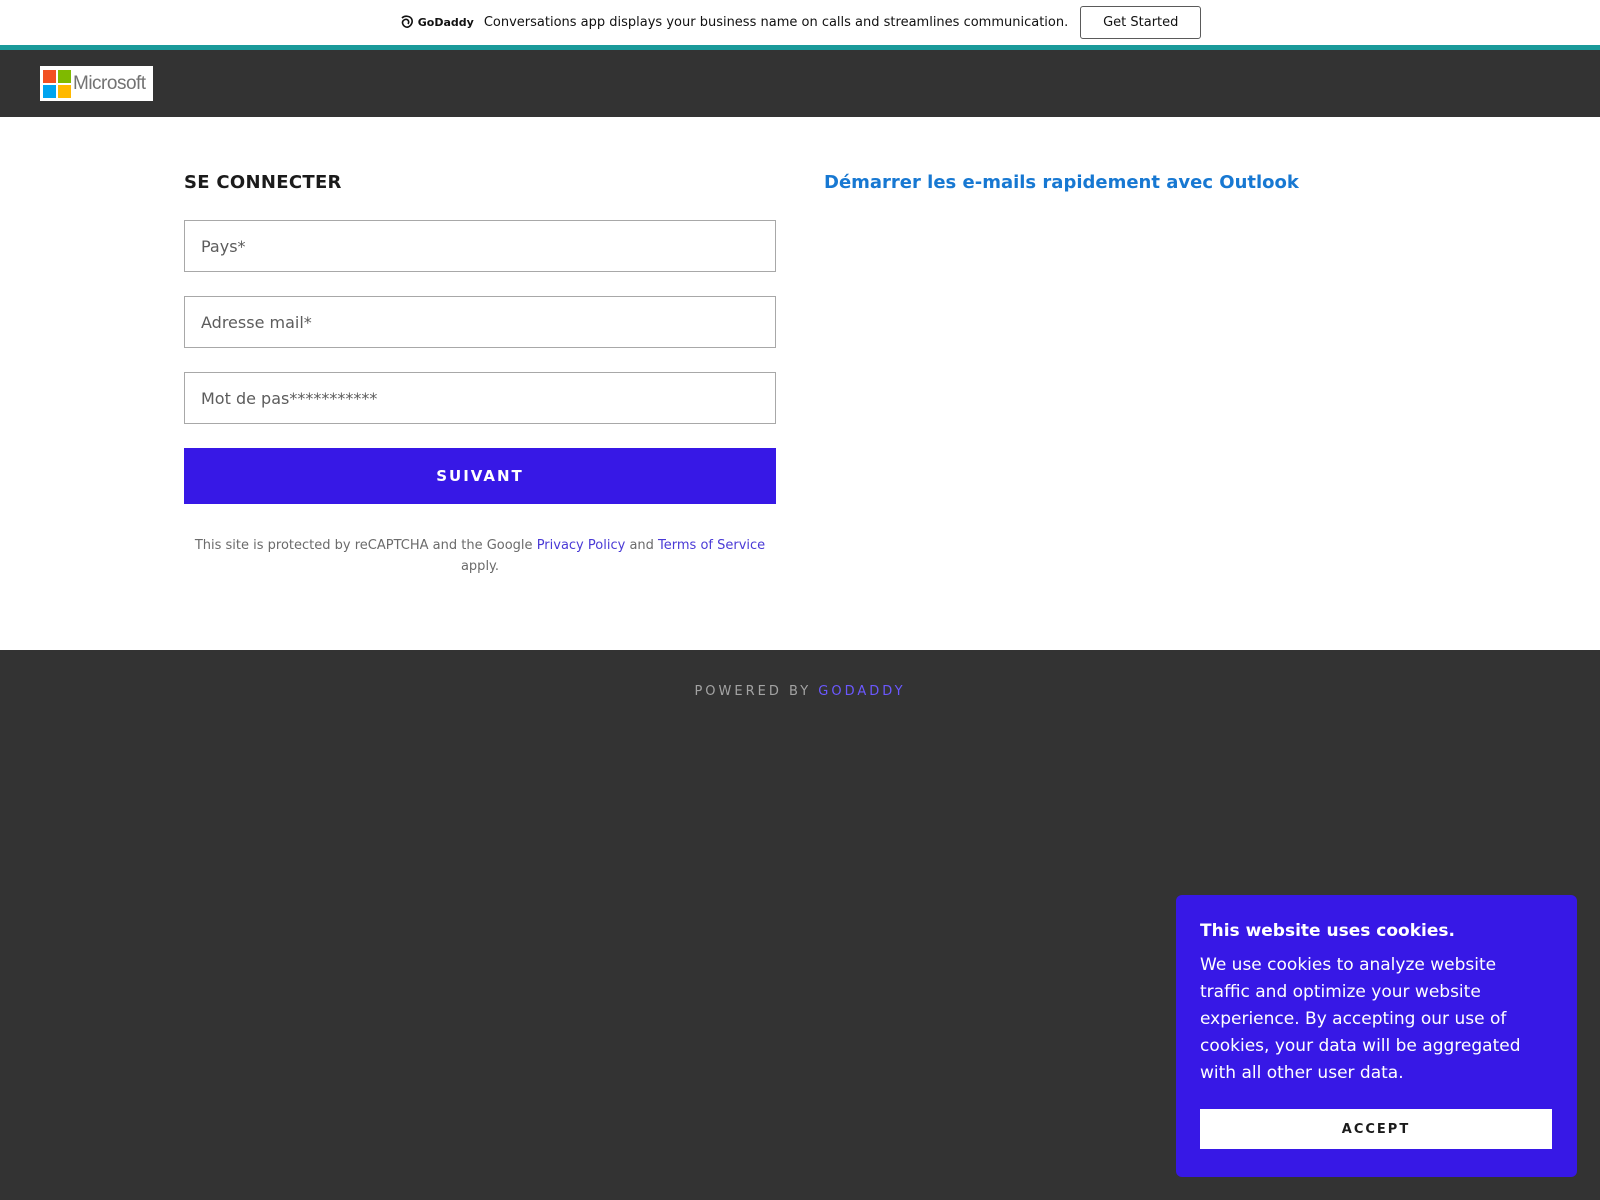 Image resolution: width=1600 pixels, height=1200 pixels. What do you see at coordinates (480, 566) in the screenshot?
I see `recaptcha-suffix: apply.` at bounding box center [480, 566].